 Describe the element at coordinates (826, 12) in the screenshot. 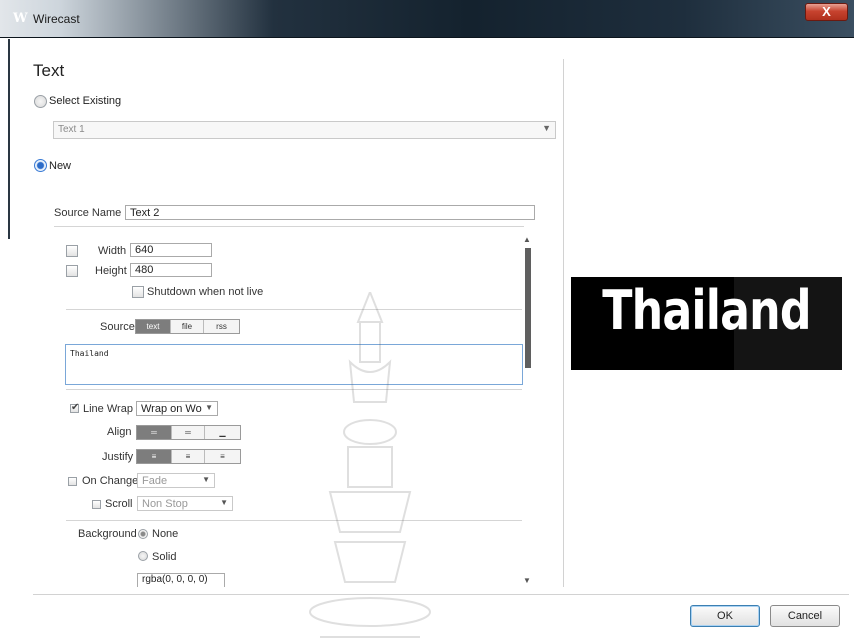

I see `close-button: X` at that location.